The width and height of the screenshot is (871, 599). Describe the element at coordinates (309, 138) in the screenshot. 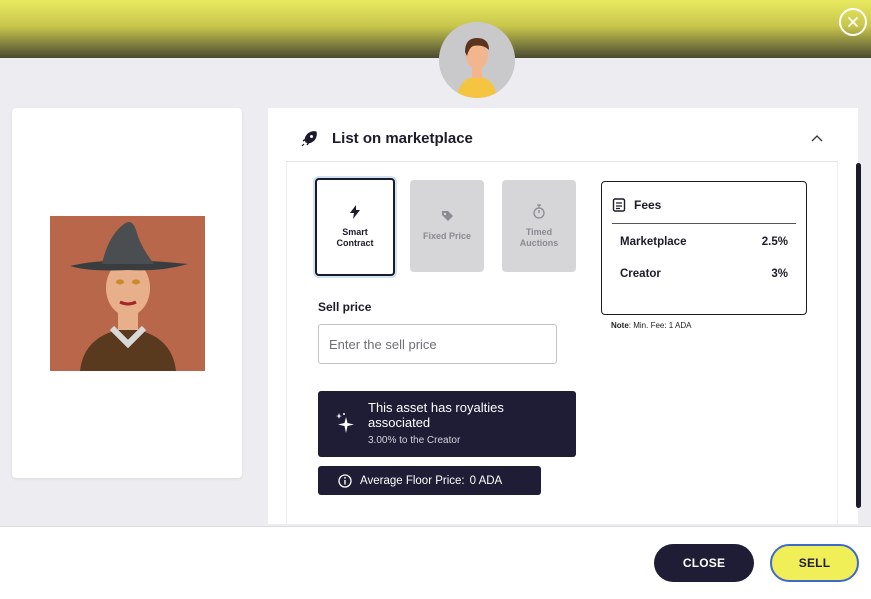

I see `rocket-icon` at that location.